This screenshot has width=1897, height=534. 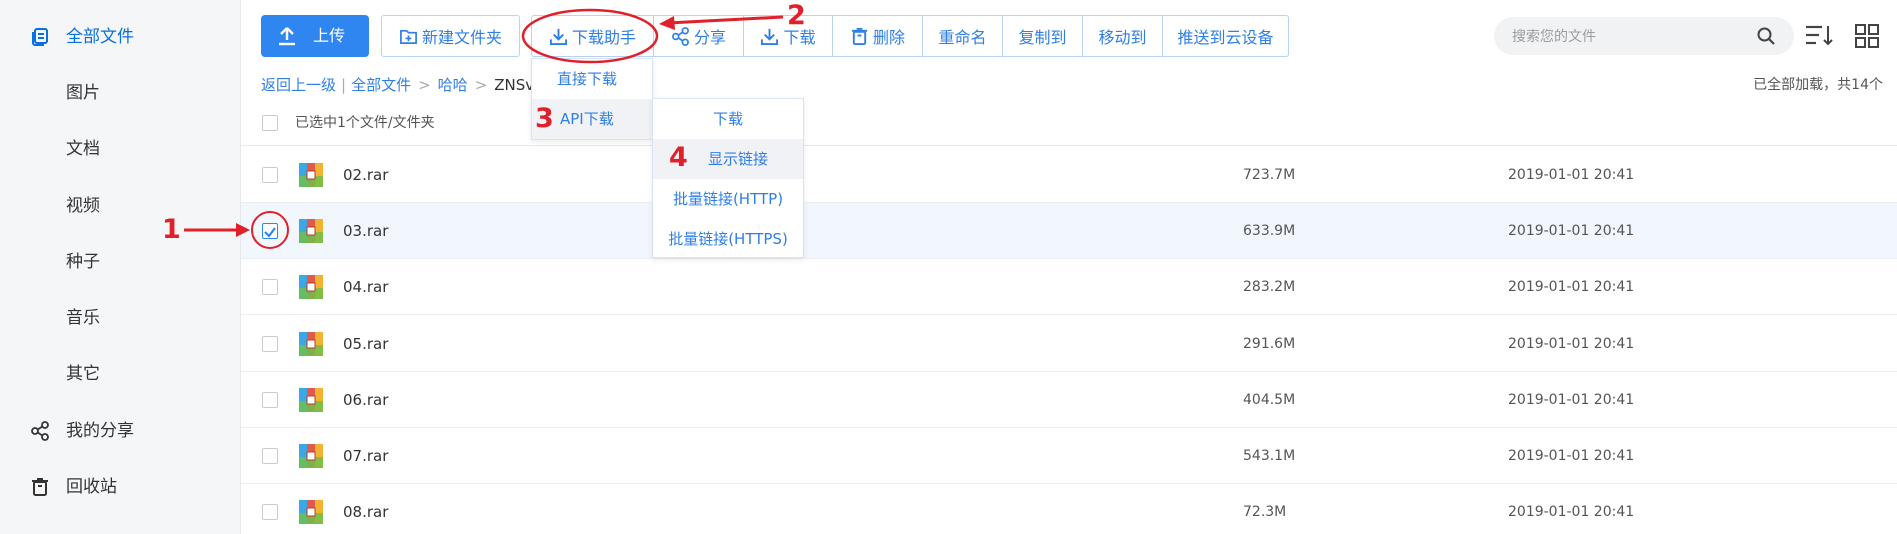 What do you see at coordinates (461, 37) in the screenshot?
I see `new-folder-label: 新建文件夹` at bounding box center [461, 37].